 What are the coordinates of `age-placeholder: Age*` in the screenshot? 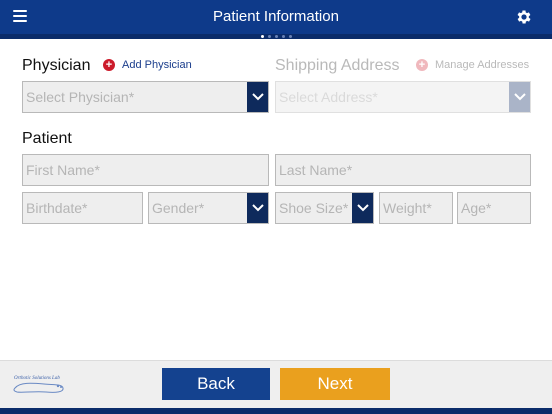 It's located at (476, 208).